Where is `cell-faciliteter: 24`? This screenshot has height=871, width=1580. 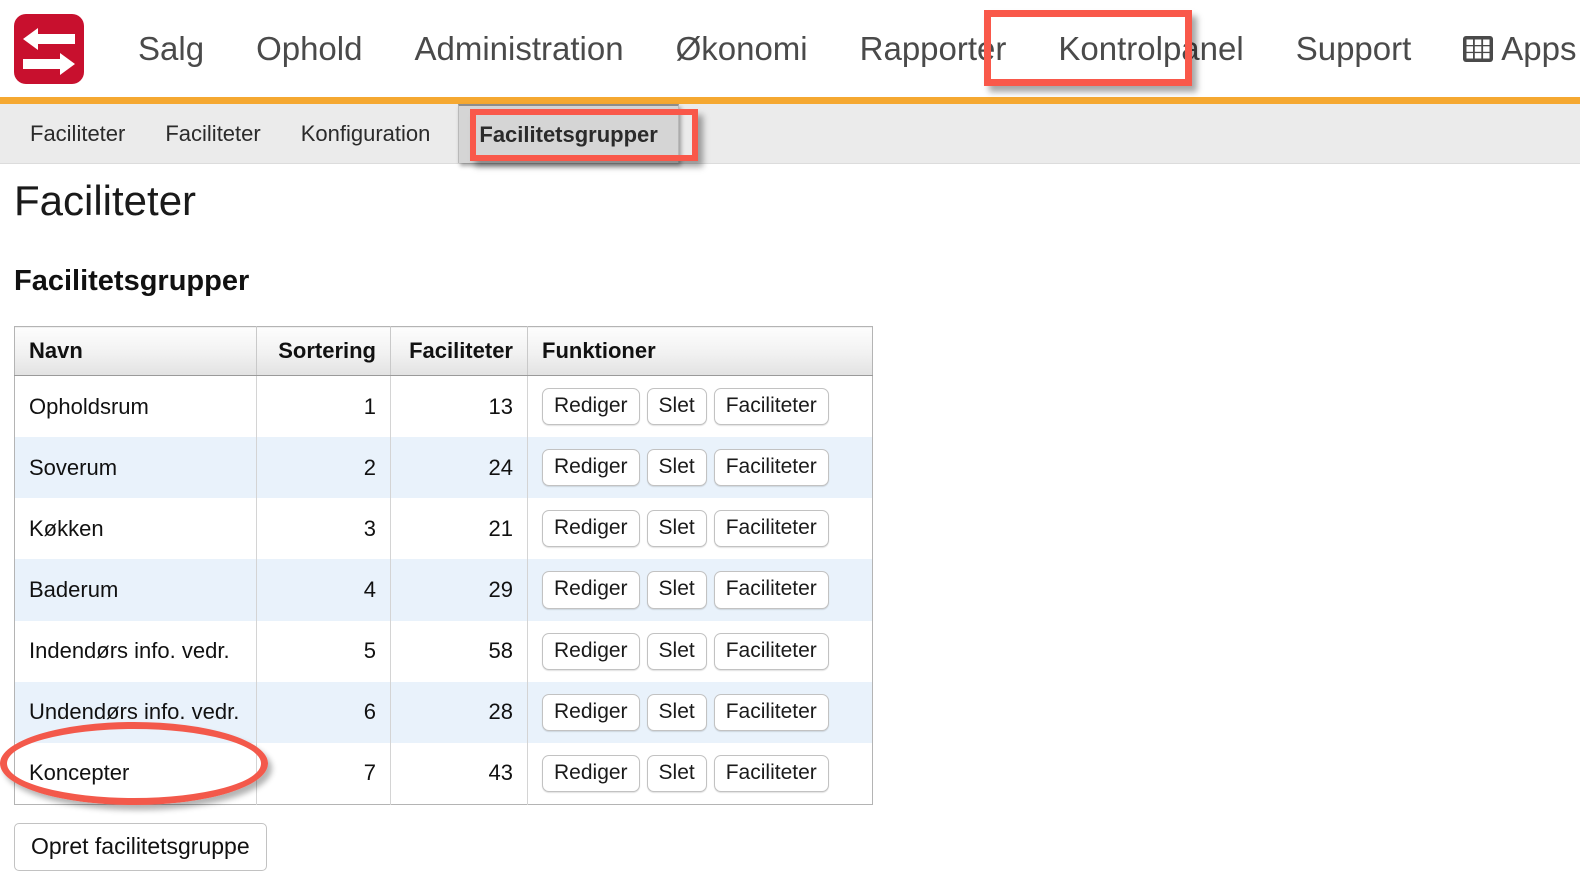 cell-faciliteter: 24 is located at coordinates (459, 468).